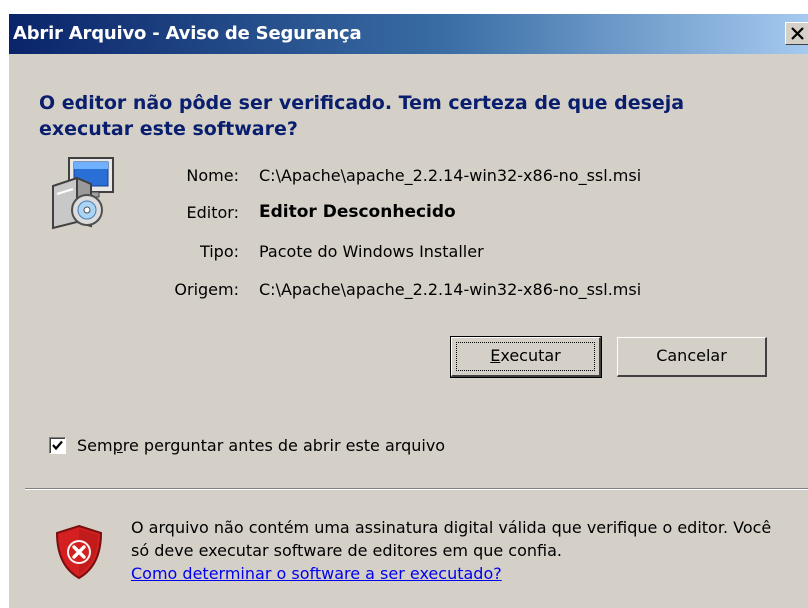 This screenshot has width=808, height=608. What do you see at coordinates (371, 251) in the screenshot?
I see `type-value: Pacote do Windows Installer` at bounding box center [371, 251].